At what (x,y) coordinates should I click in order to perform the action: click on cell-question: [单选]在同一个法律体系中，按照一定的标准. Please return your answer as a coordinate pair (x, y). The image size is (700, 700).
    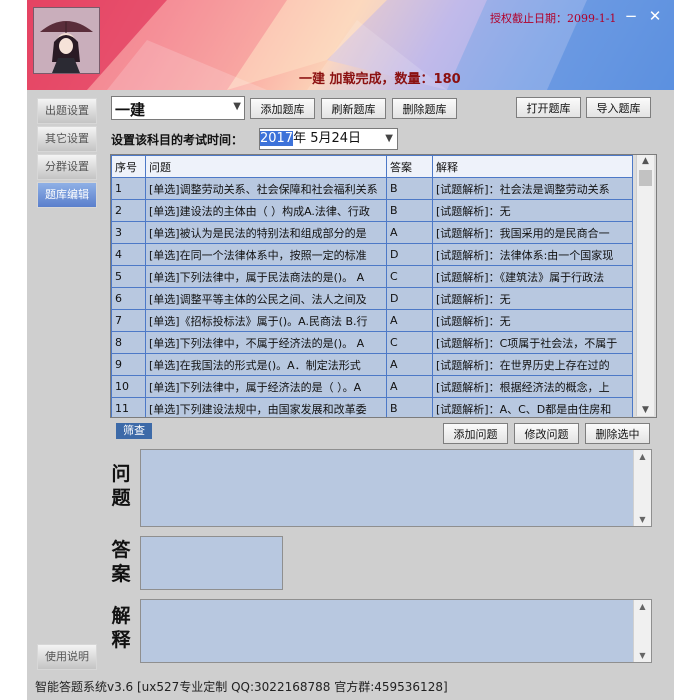
    Looking at the image, I should click on (266, 254).